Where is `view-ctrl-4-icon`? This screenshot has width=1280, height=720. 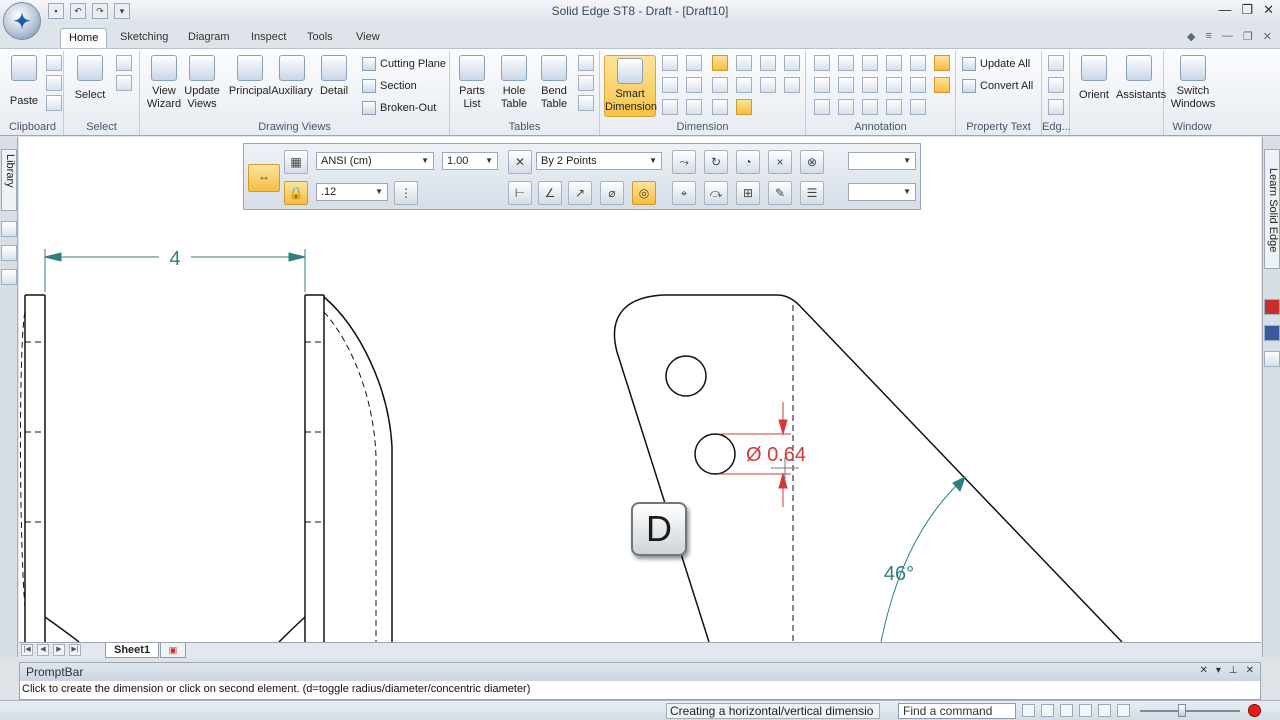
view-ctrl-4-icon is located at coordinates (1085, 710).